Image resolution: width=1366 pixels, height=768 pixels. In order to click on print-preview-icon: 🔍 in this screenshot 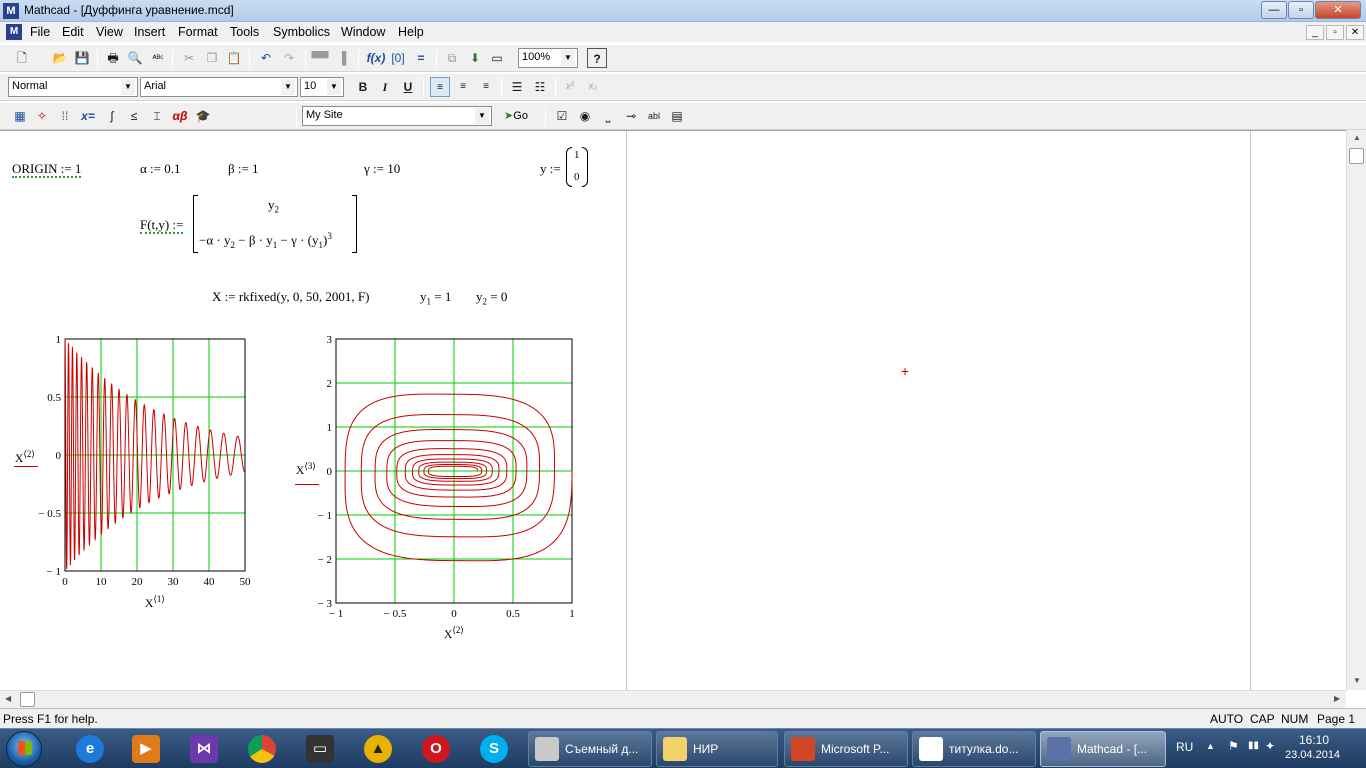, I will do `click(135, 58)`.